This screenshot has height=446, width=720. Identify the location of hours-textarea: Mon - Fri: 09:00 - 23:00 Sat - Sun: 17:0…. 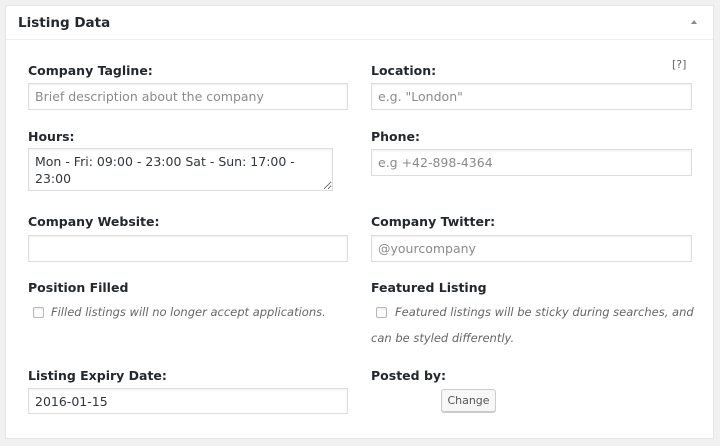
(180, 169).